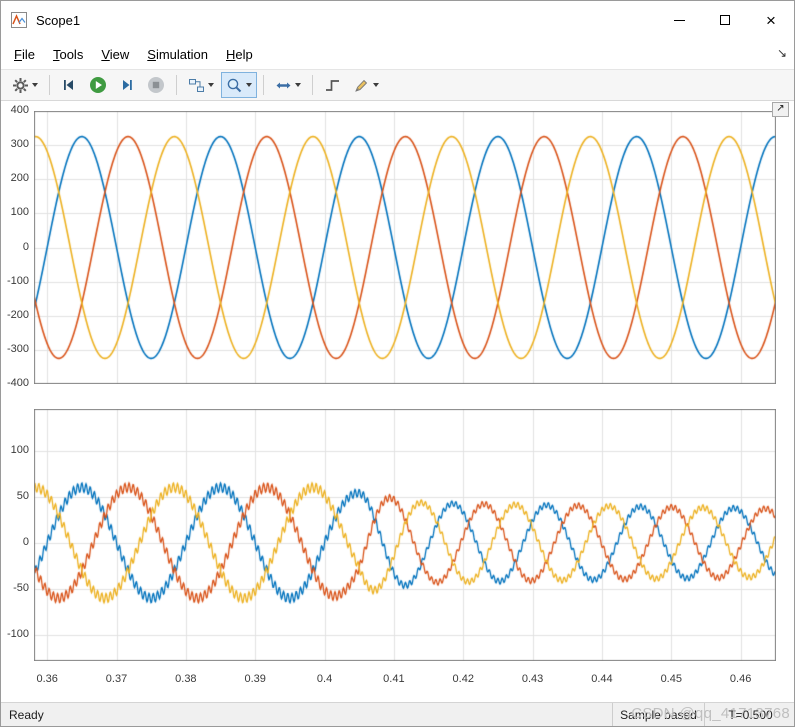 The image size is (795, 727). What do you see at coordinates (20, 85) in the screenshot?
I see `gear-icon` at bounding box center [20, 85].